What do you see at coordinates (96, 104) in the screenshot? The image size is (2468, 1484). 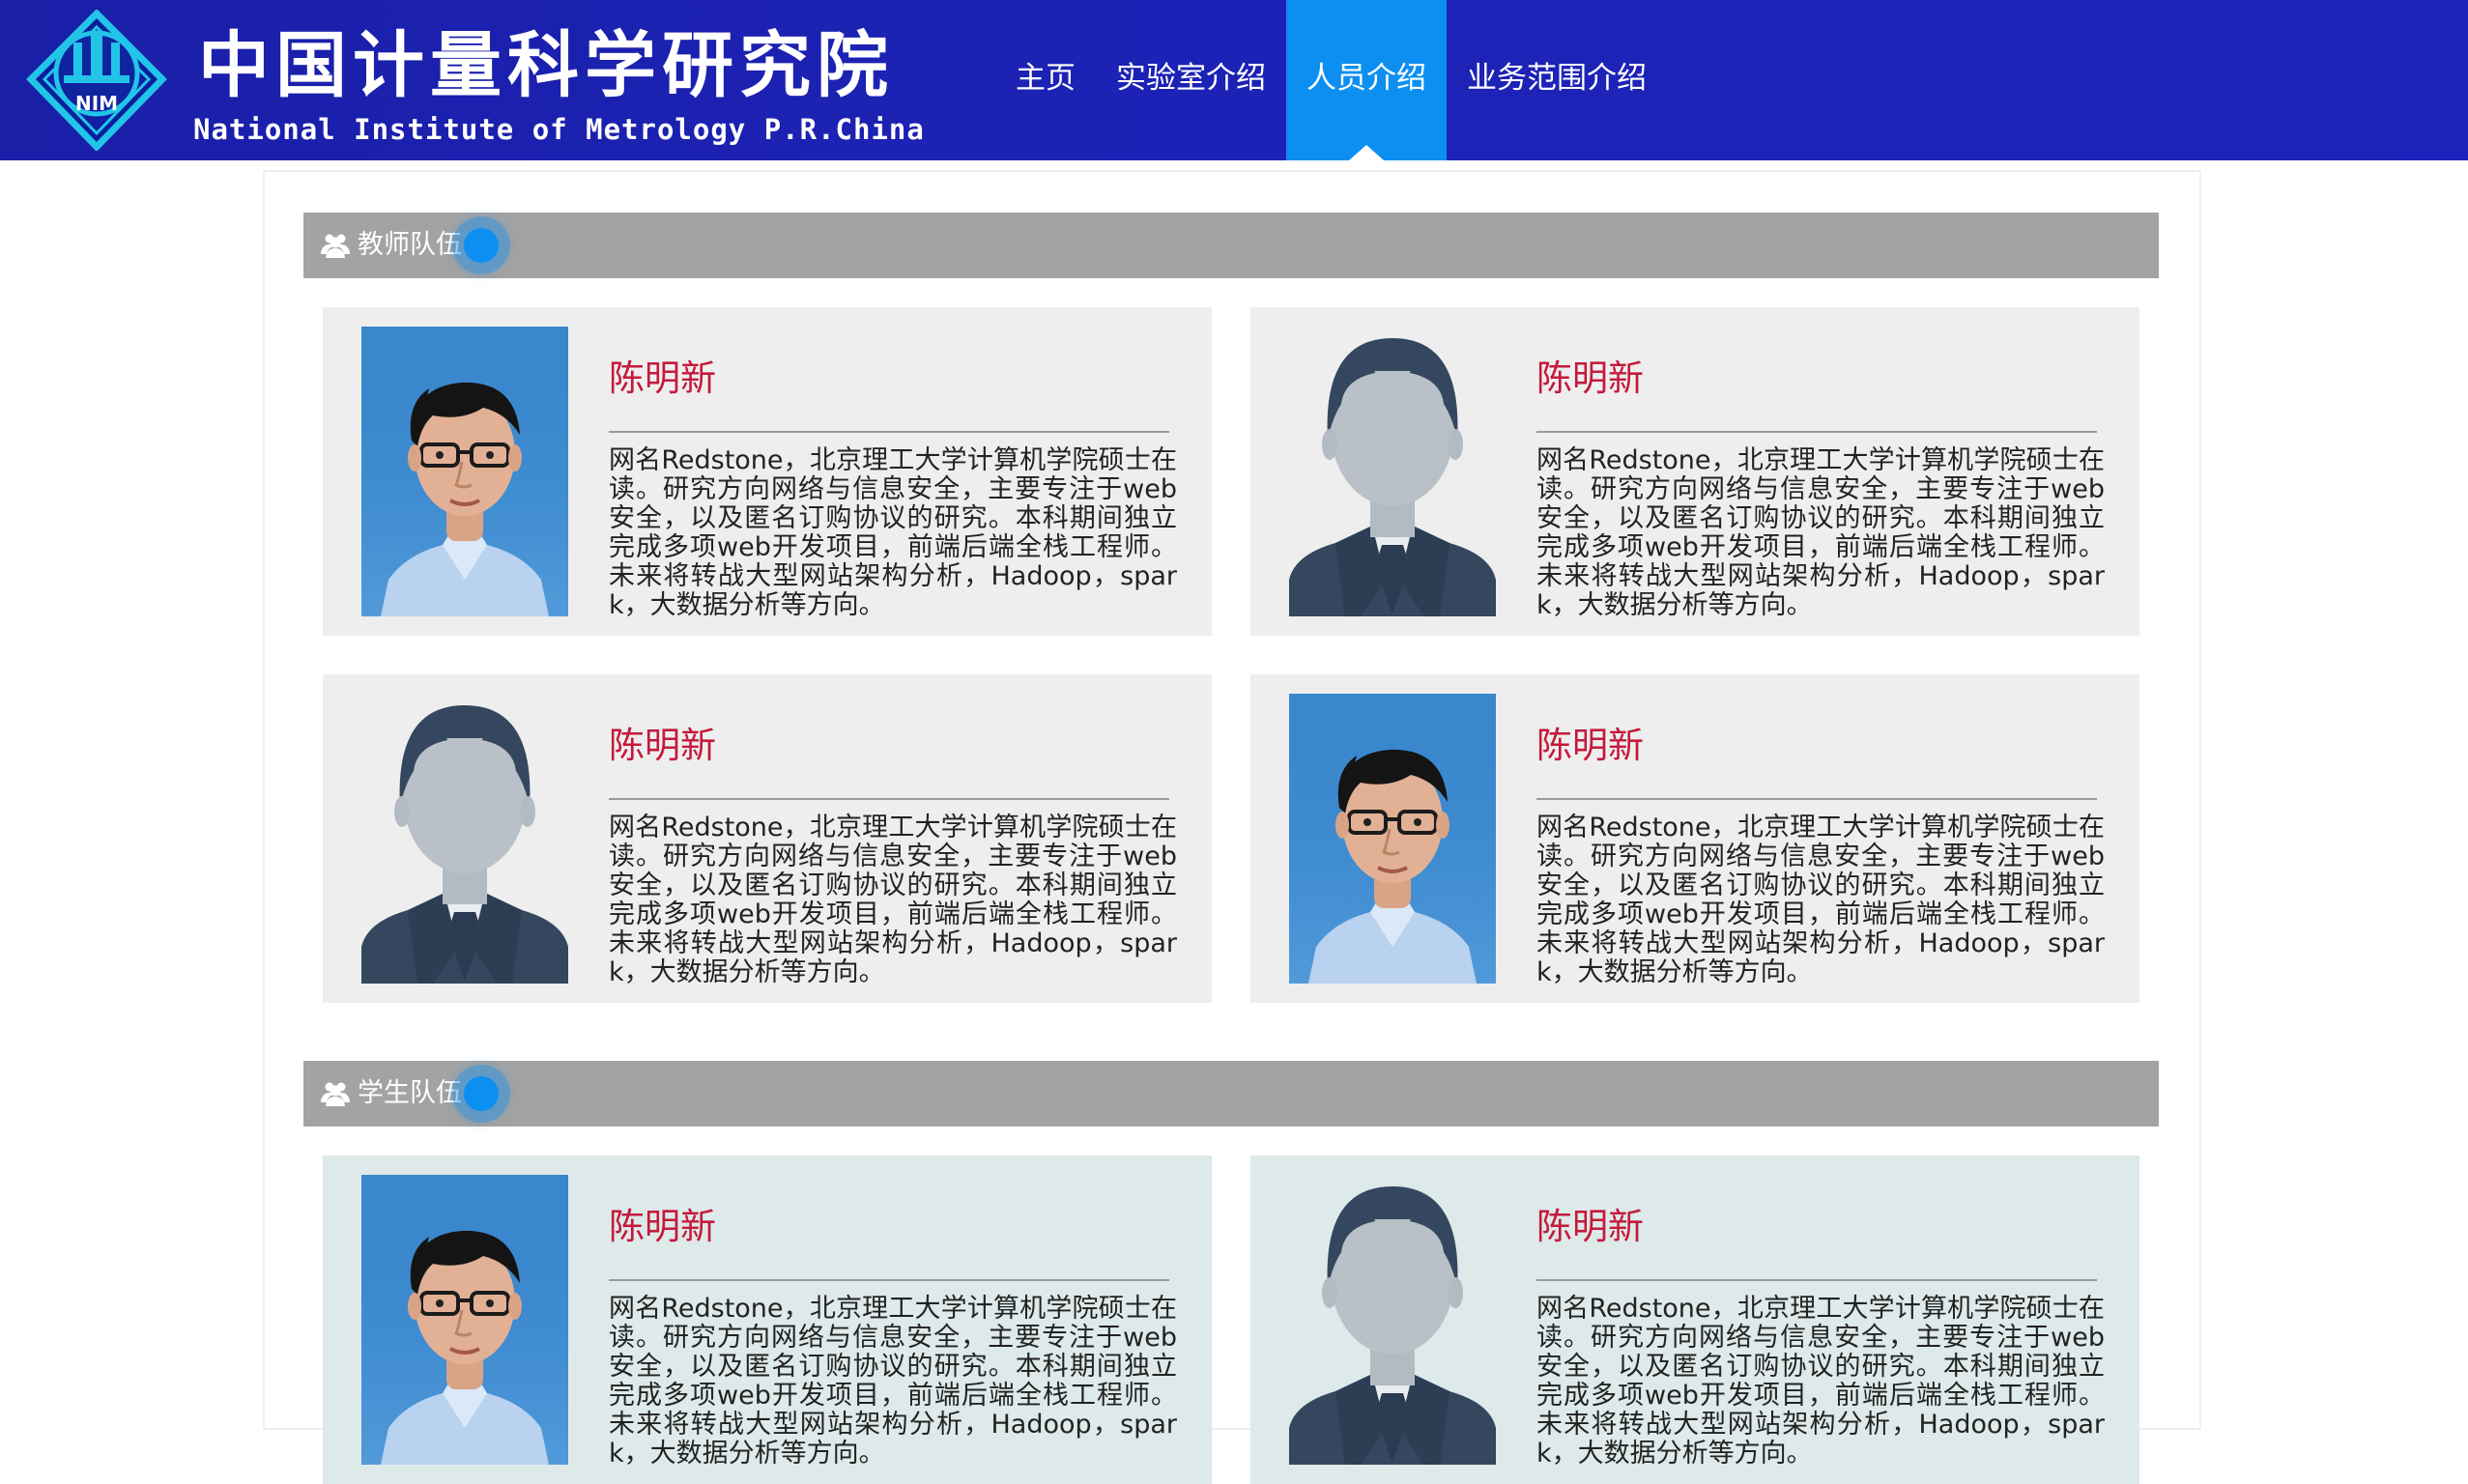 I see `svg-text: NIM` at bounding box center [96, 104].